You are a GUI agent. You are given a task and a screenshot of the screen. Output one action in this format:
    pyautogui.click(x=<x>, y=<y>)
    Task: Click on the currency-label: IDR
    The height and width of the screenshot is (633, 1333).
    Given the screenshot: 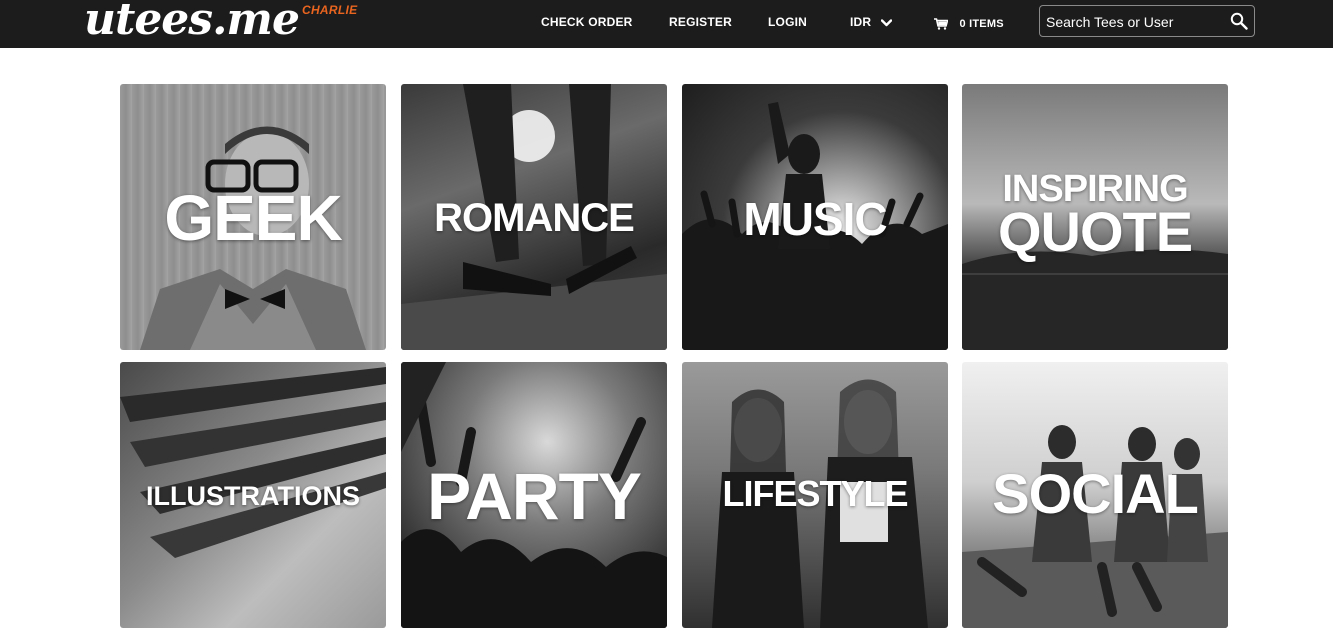 What is the action you would take?
    pyautogui.click(x=861, y=22)
    